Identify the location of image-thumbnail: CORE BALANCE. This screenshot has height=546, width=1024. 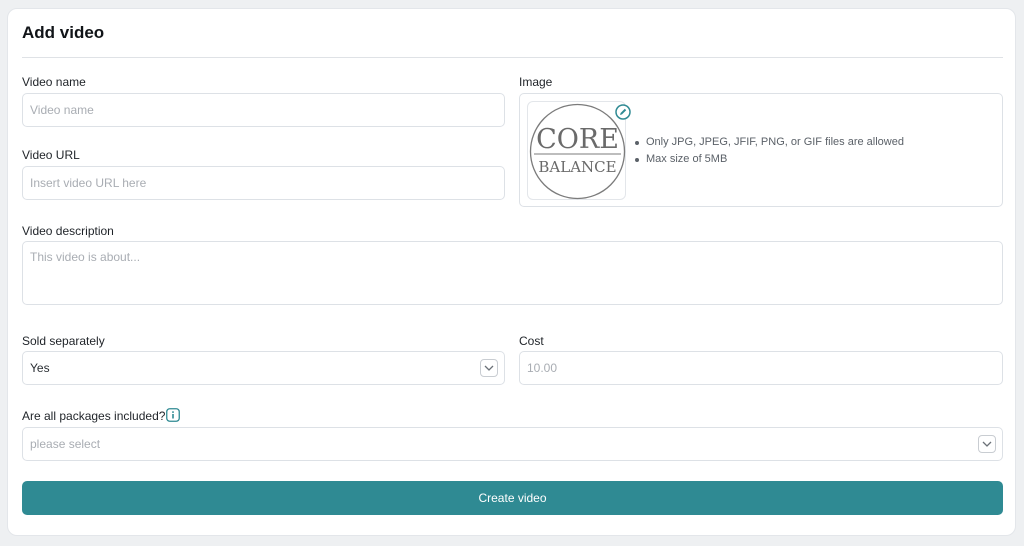
(579, 150).